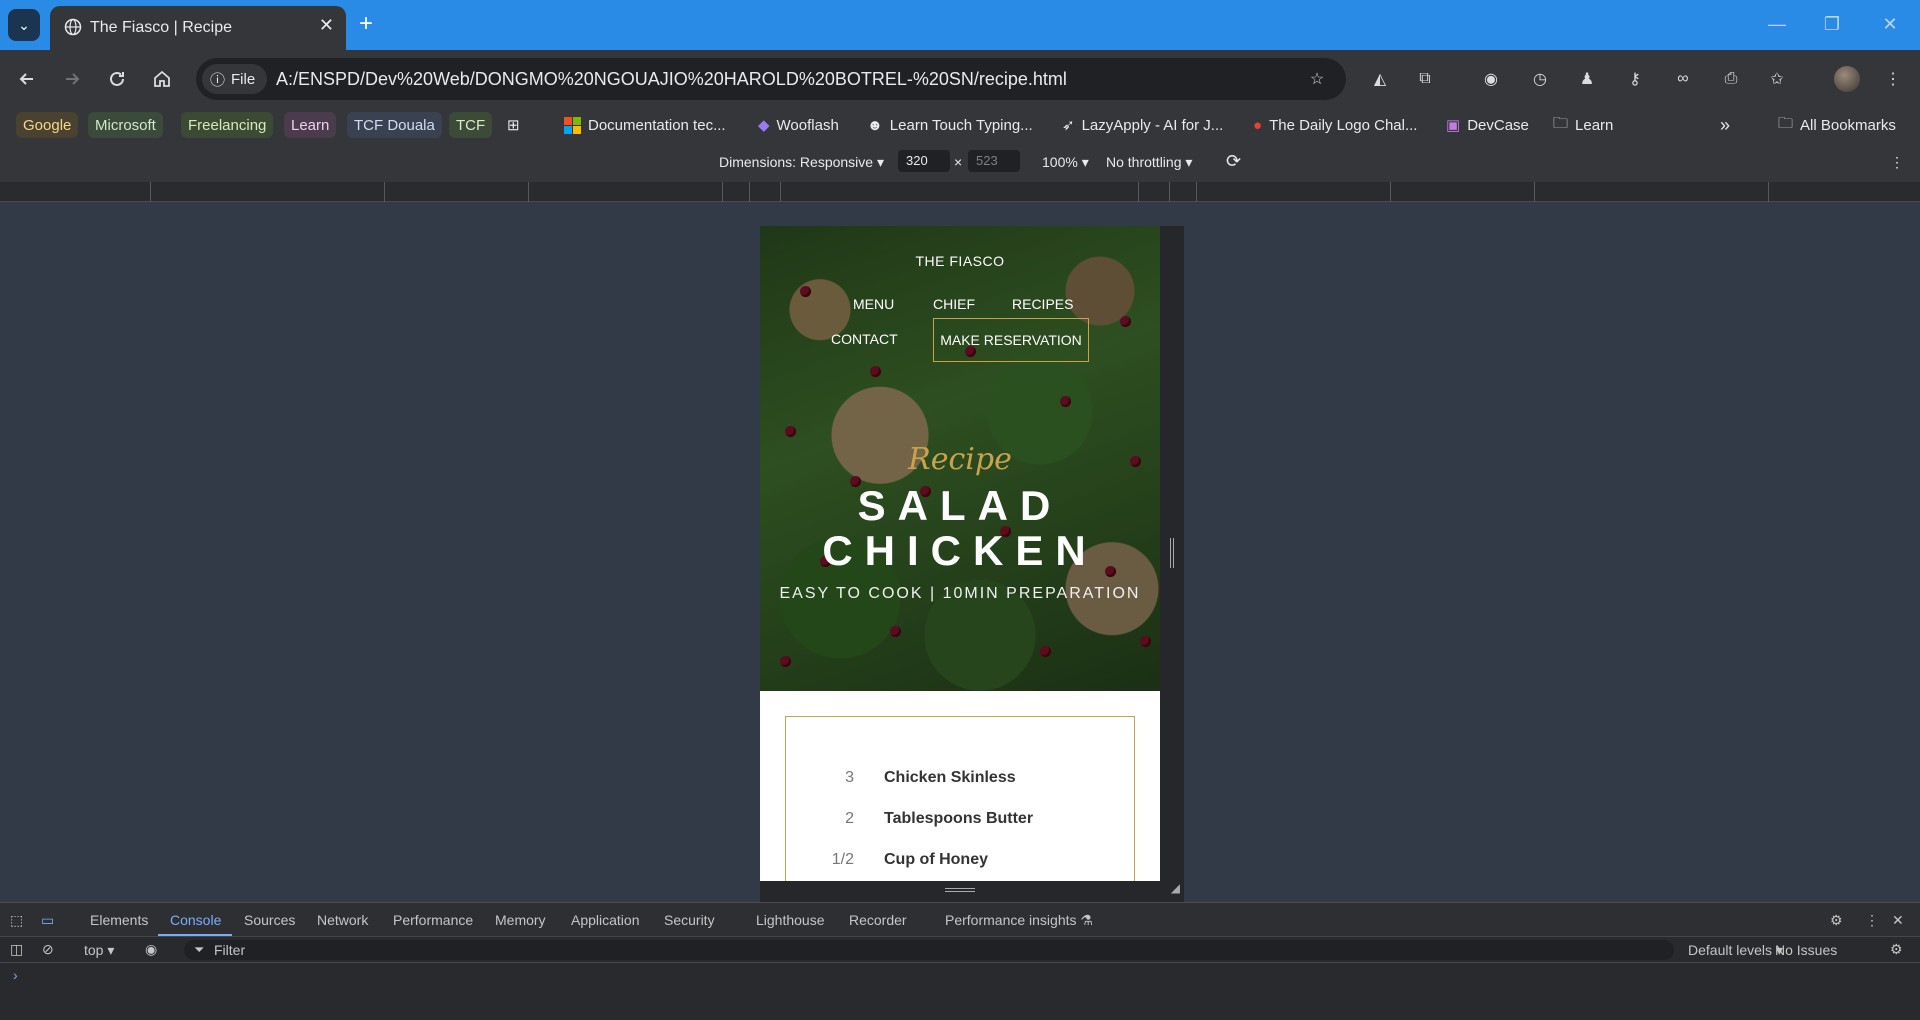  Describe the element at coordinates (1847, 79) in the screenshot. I see `avatar` at that location.